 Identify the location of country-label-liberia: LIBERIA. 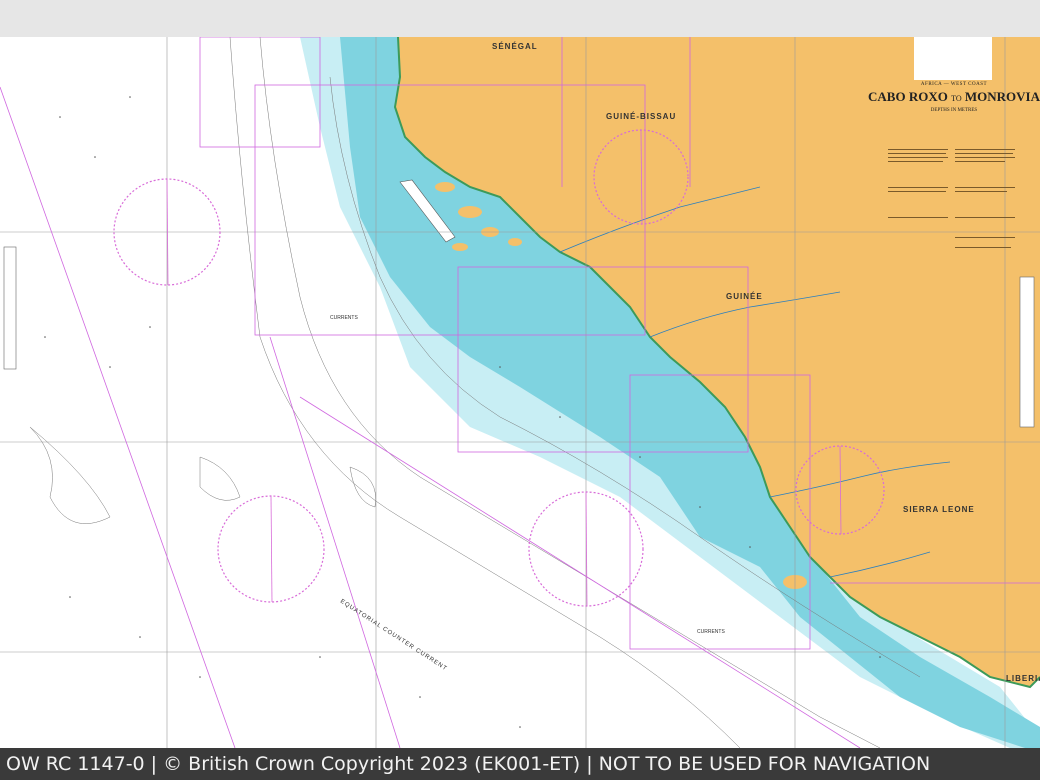
(1023, 678).